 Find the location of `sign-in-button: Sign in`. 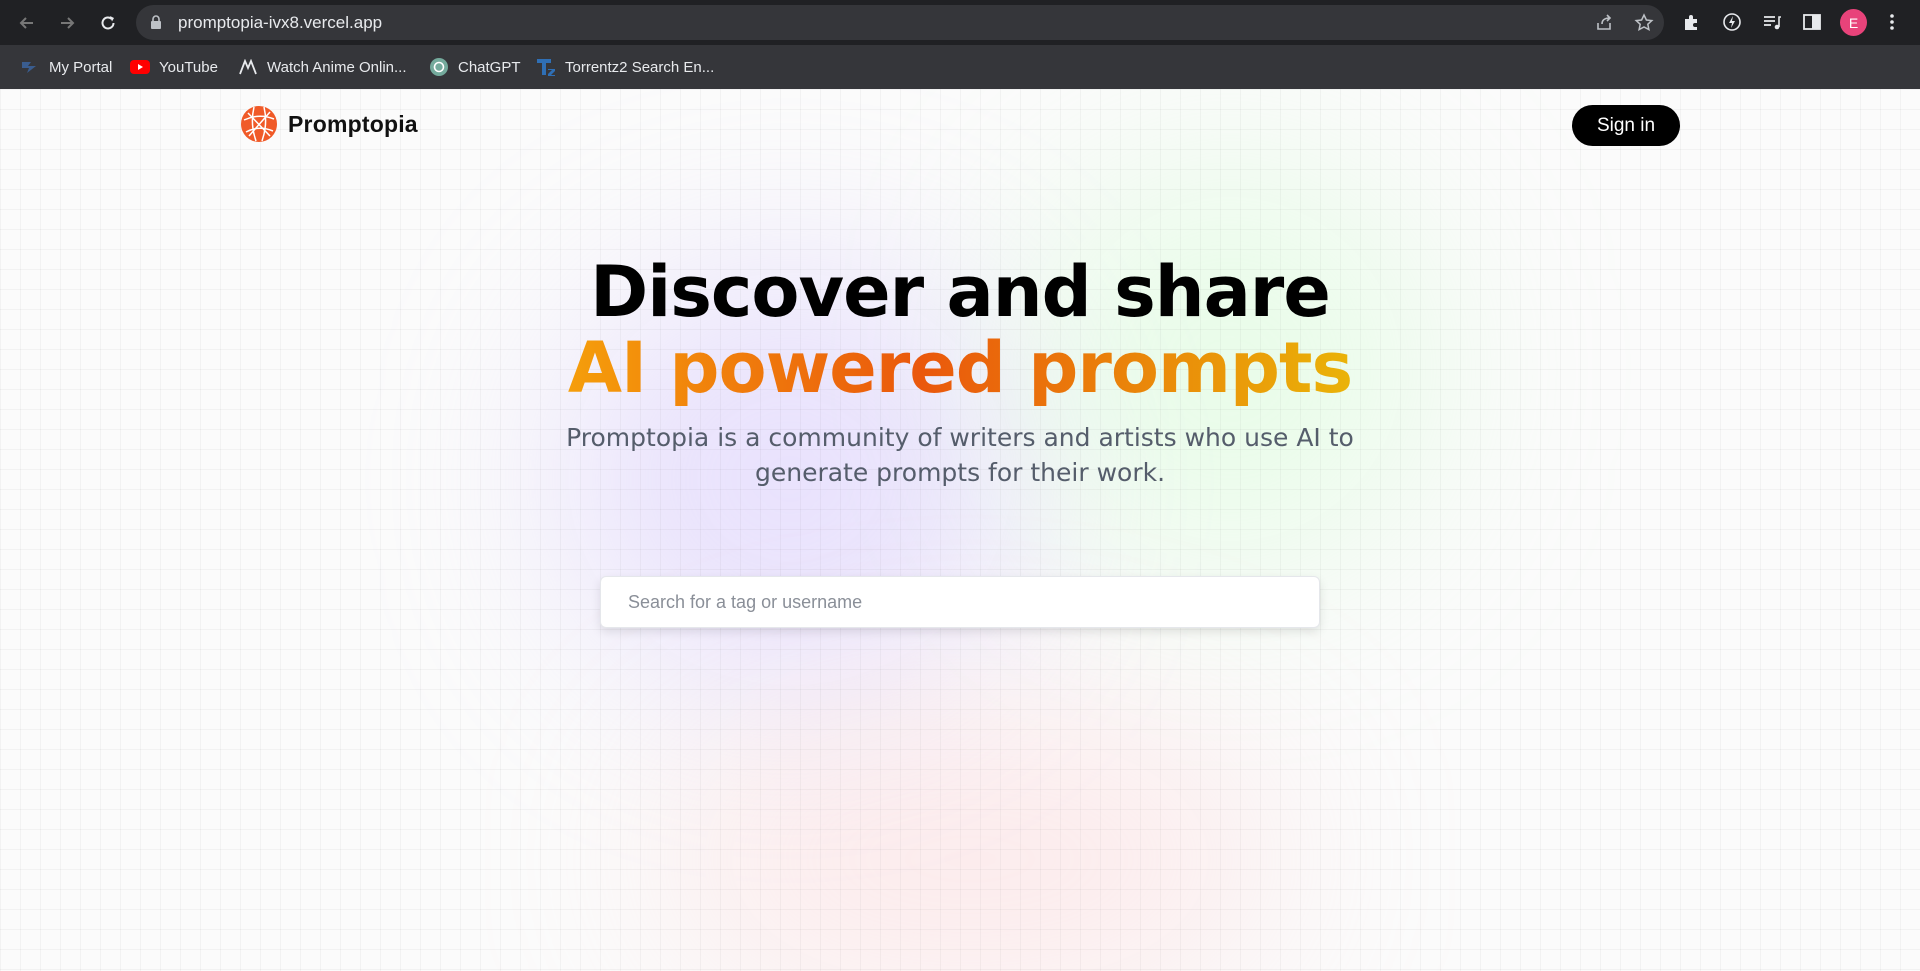

sign-in-button: Sign in is located at coordinates (1626, 125).